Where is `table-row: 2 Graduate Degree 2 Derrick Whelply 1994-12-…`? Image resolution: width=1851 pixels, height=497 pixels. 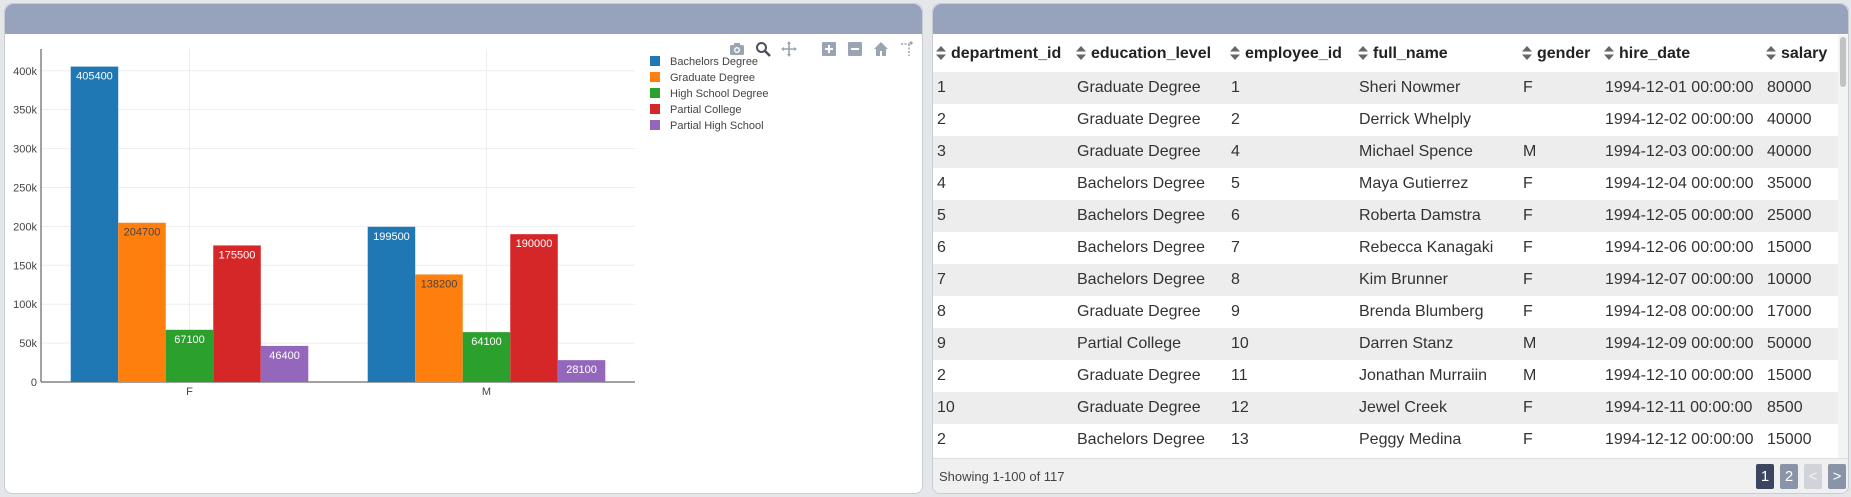 table-row: 2 Graduate Degree 2 Derrick Whelply 1994-12-… is located at coordinates (1386, 120).